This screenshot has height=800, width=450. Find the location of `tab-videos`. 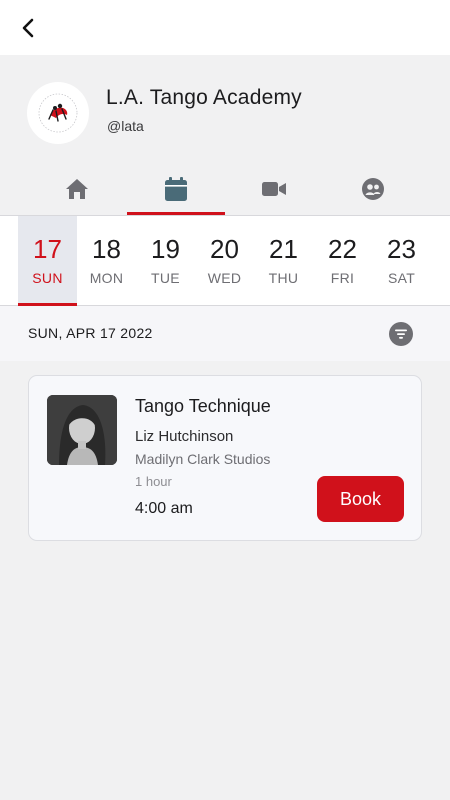

tab-videos is located at coordinates (274, 189).